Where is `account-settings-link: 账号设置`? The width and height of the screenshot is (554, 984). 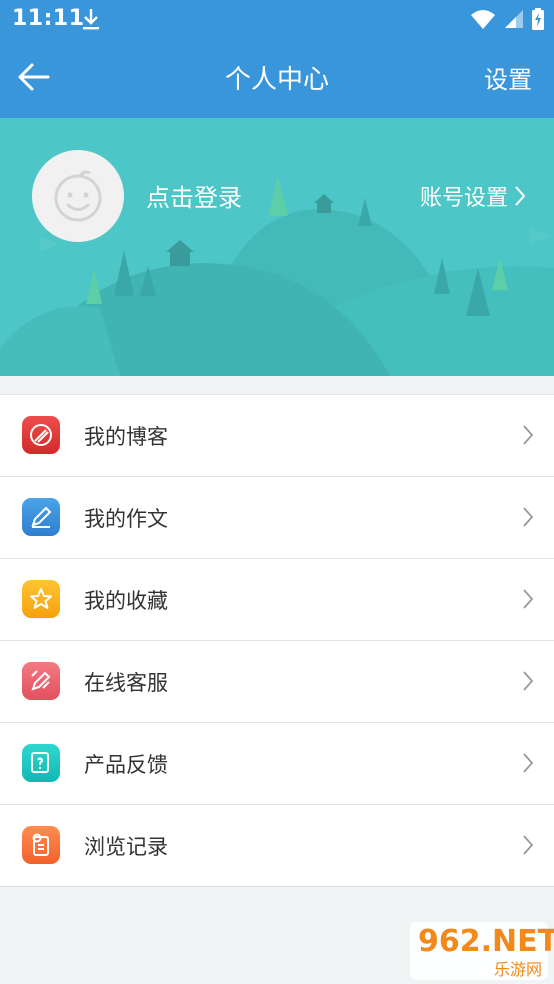
account-settings-link: 账号设置 is located at coordinates (473, 196).